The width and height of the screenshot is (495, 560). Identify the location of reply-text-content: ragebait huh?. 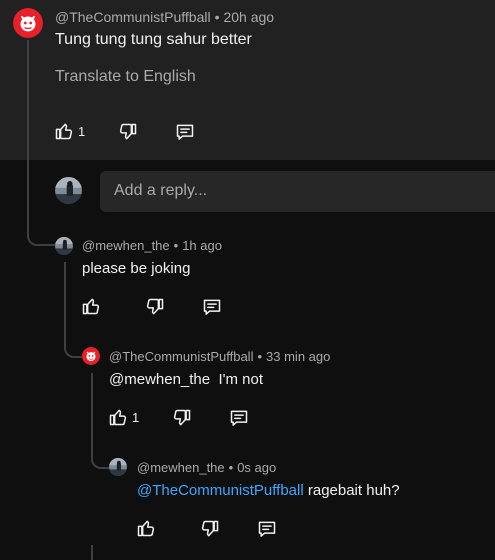
(351, 490).